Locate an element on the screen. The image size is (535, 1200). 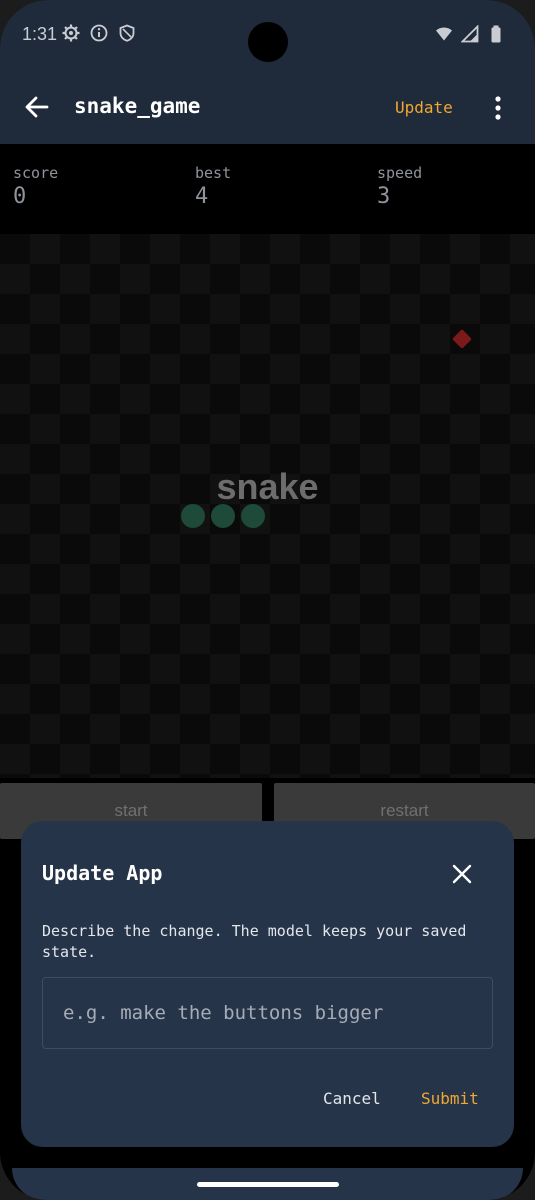
stat-label: score is located at coordinates (36, 173).